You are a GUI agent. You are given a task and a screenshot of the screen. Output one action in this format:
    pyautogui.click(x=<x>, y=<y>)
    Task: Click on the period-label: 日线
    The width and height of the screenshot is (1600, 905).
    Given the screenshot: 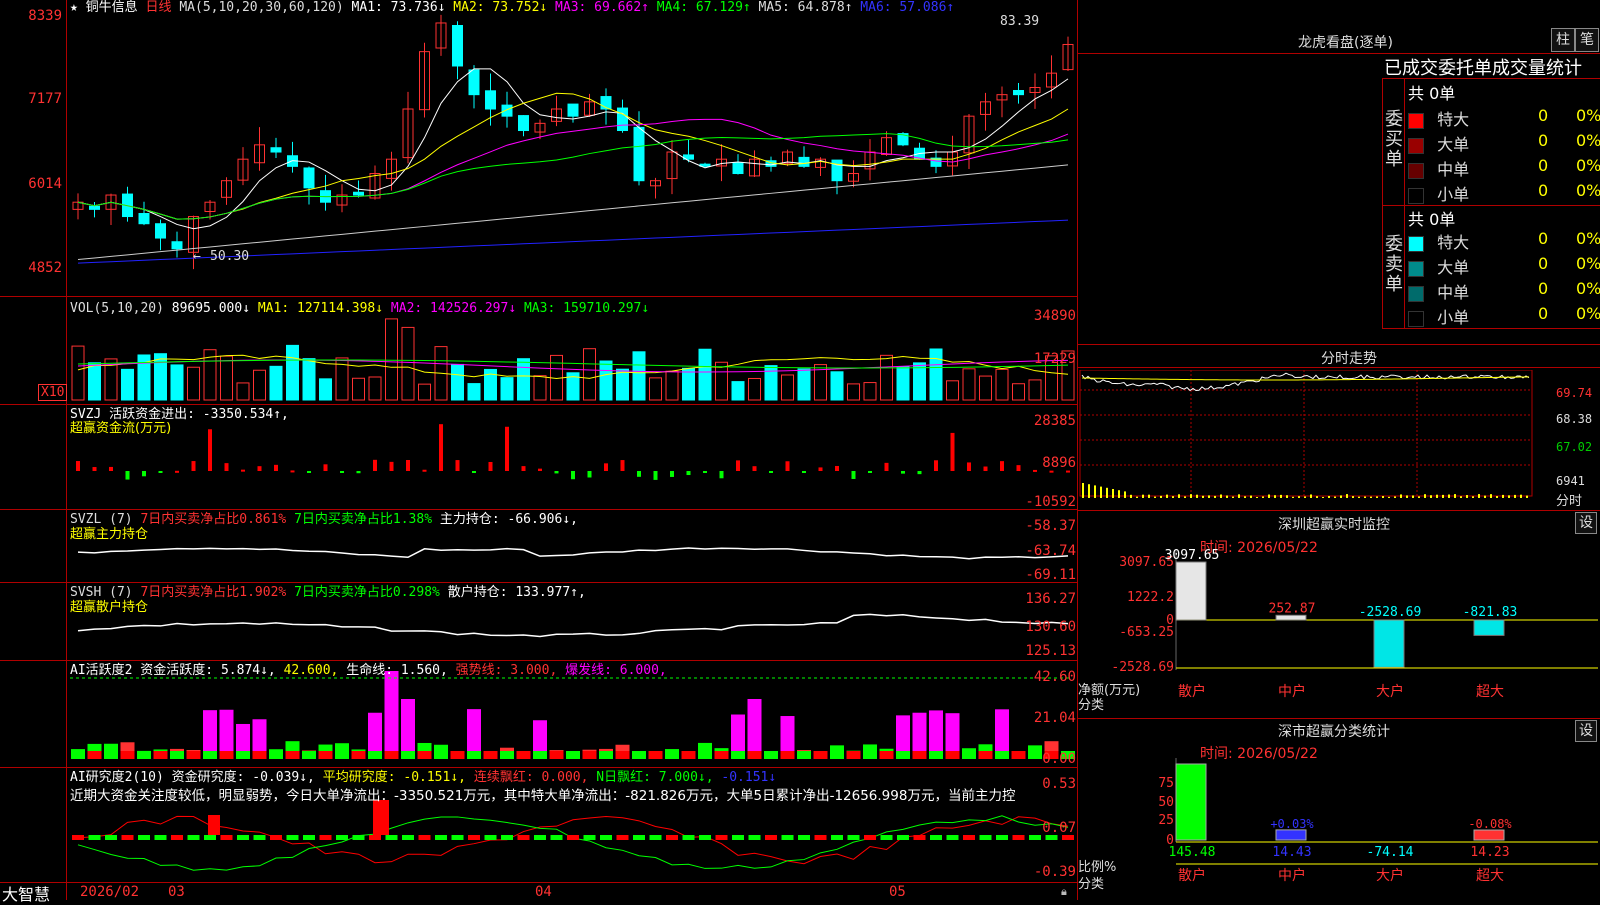 What is the action you would take?
    pyautogui.click(x=159, y=7)
    